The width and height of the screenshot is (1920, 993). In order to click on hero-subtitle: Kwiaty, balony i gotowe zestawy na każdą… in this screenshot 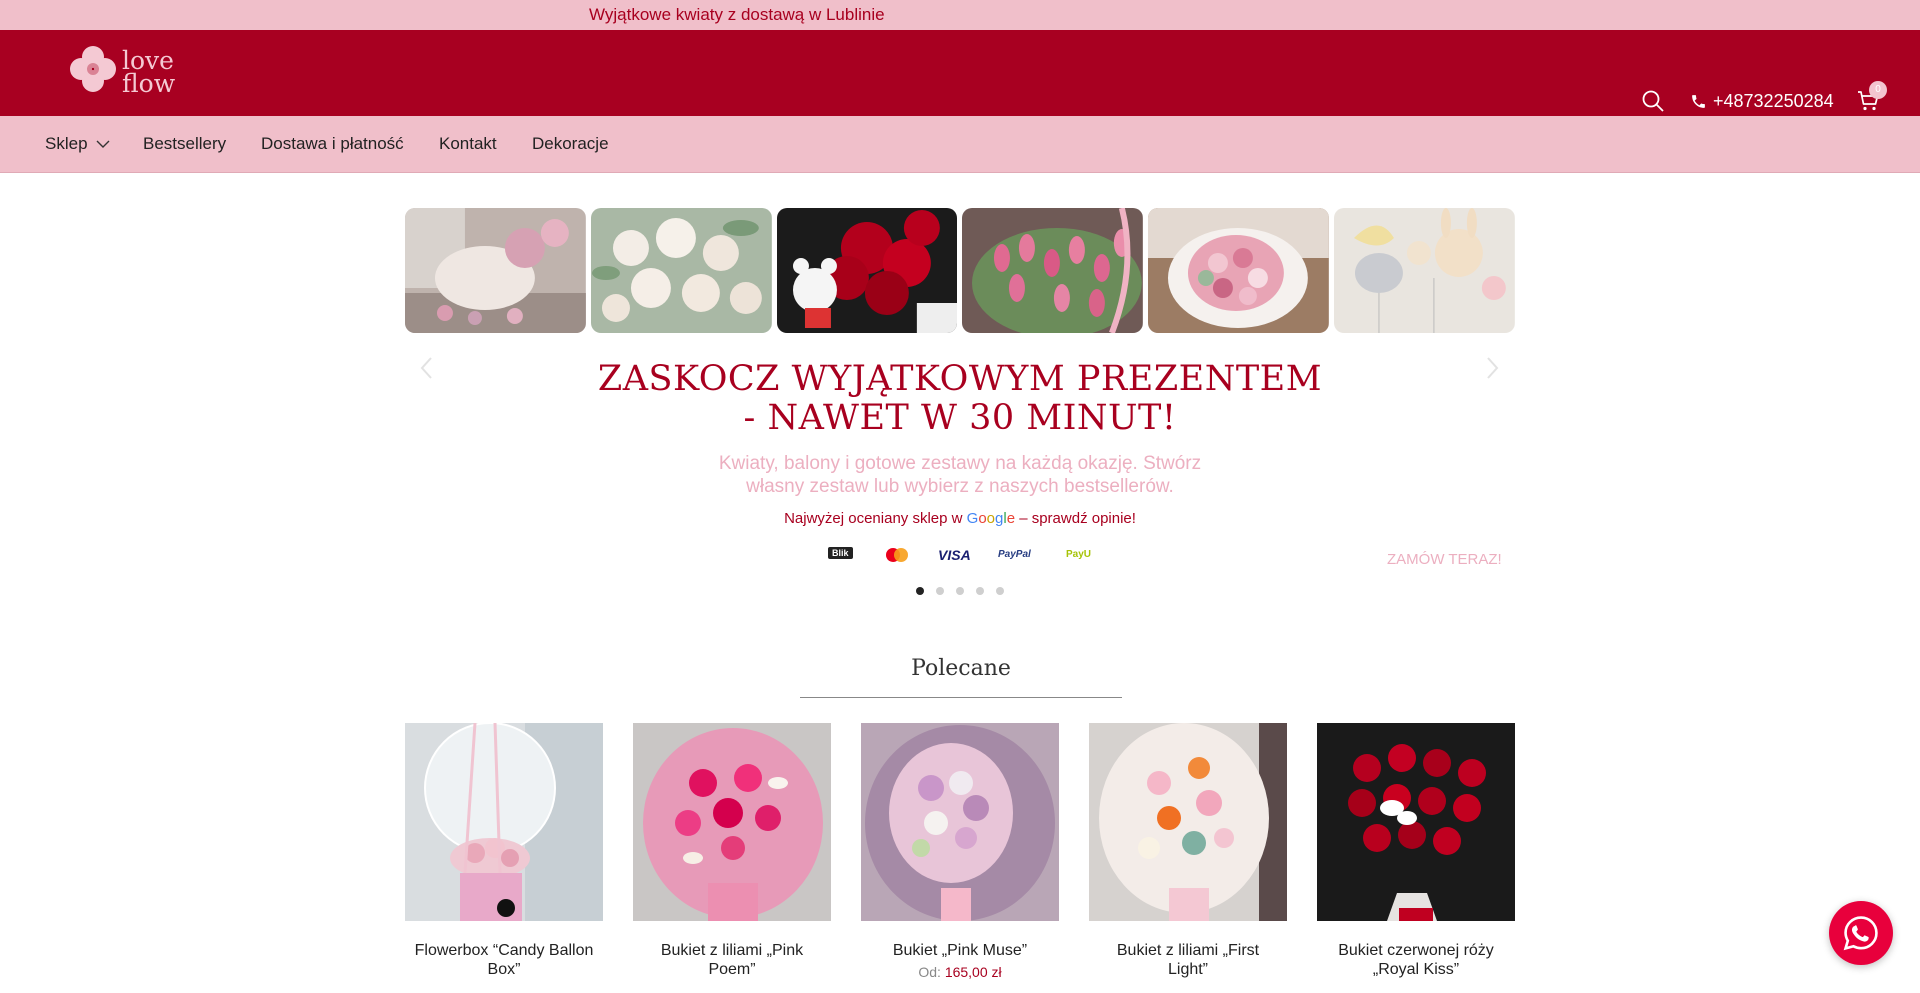, I will do `click(960, 475)`.